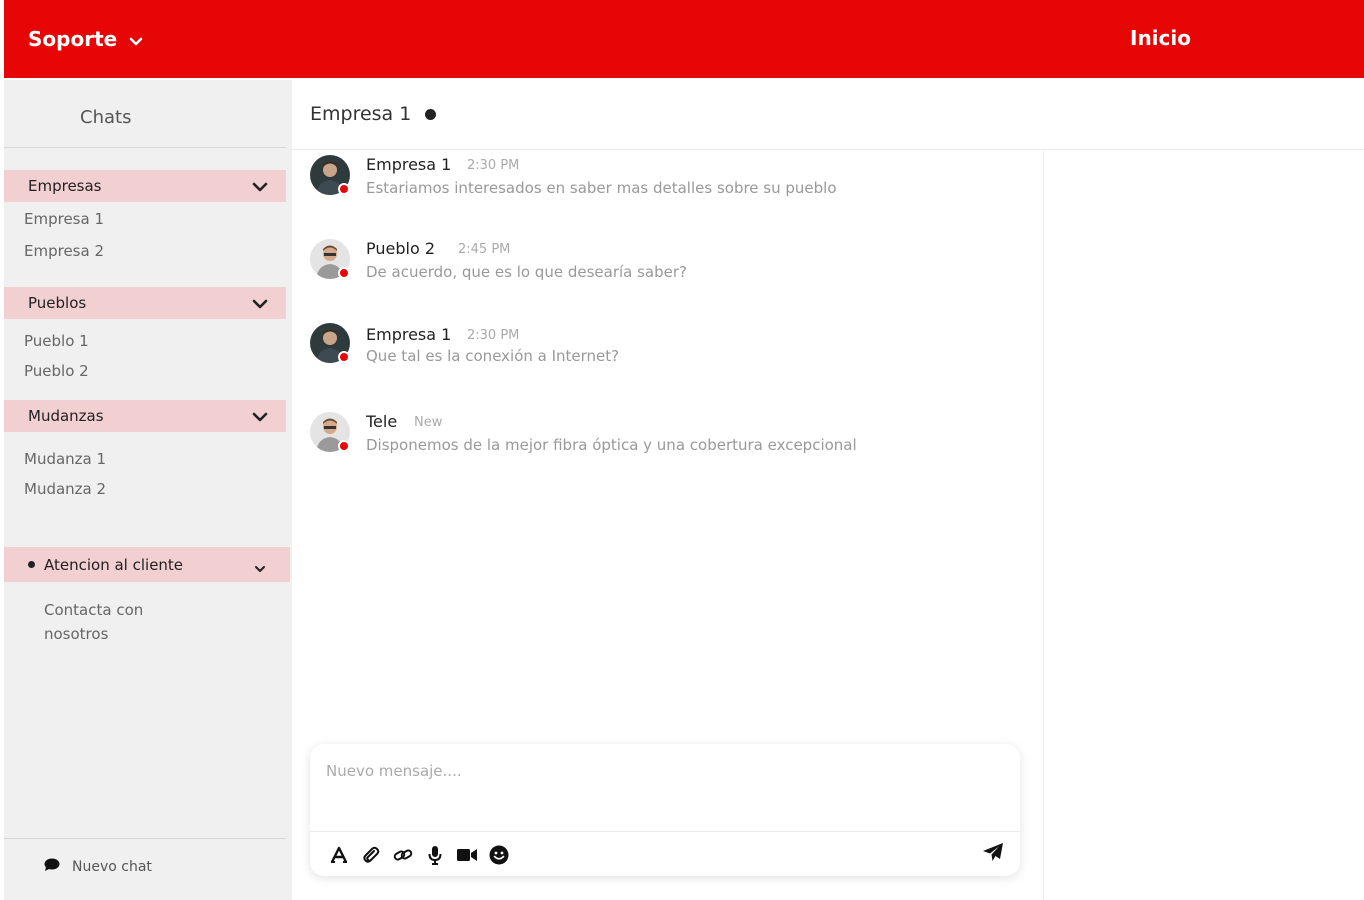 This screenshot has width=1364, height=900. I want to click on group-label: Mudanzas, so click(66, 416).